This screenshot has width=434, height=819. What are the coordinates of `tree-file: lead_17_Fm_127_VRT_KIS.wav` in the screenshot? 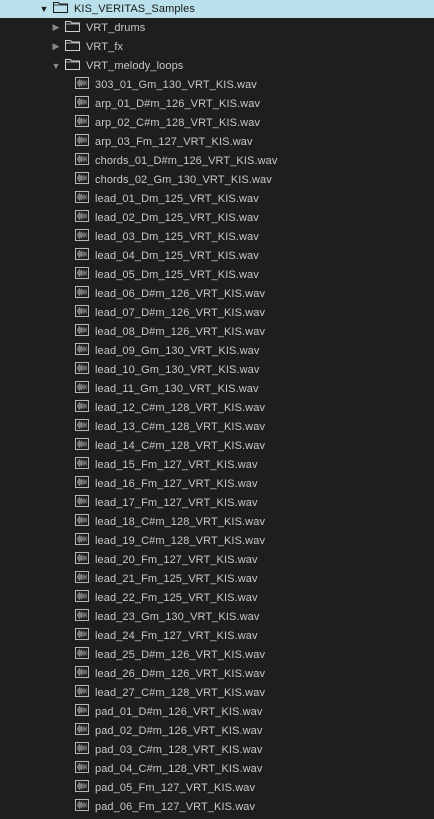 It's located at (217, 502).